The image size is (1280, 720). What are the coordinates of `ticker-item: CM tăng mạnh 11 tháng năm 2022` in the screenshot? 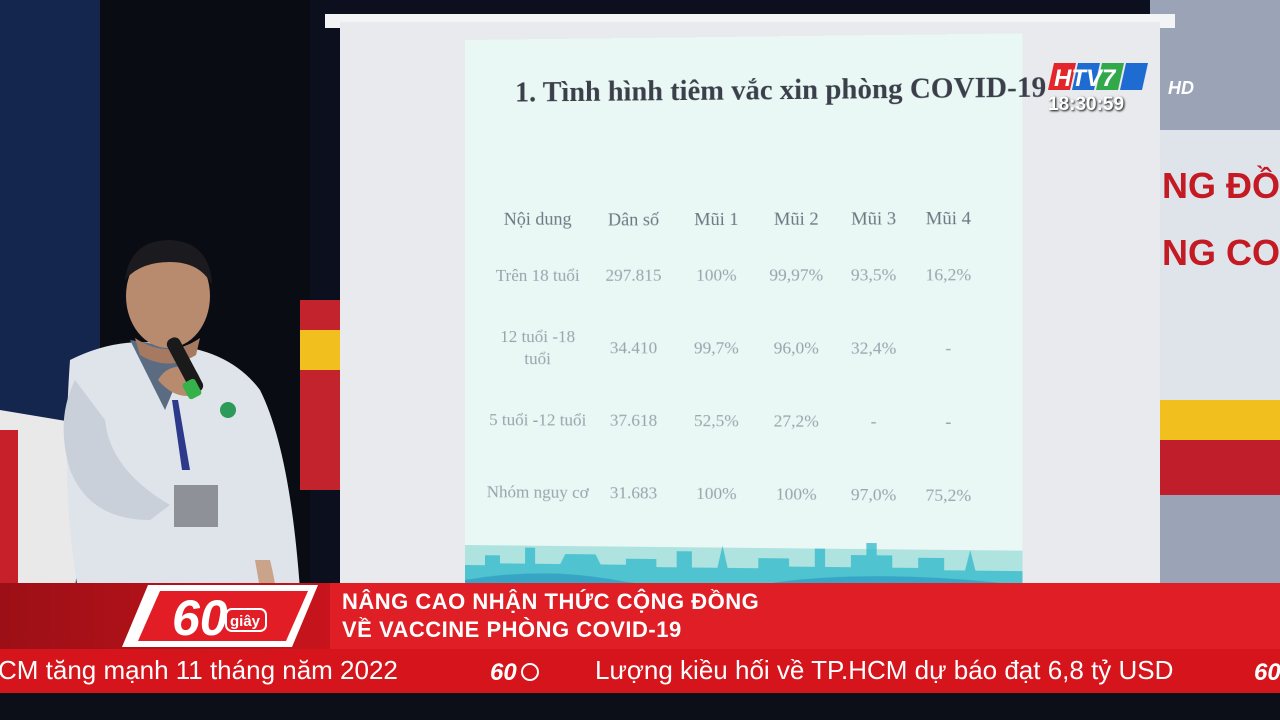 It's located at (199, 670).